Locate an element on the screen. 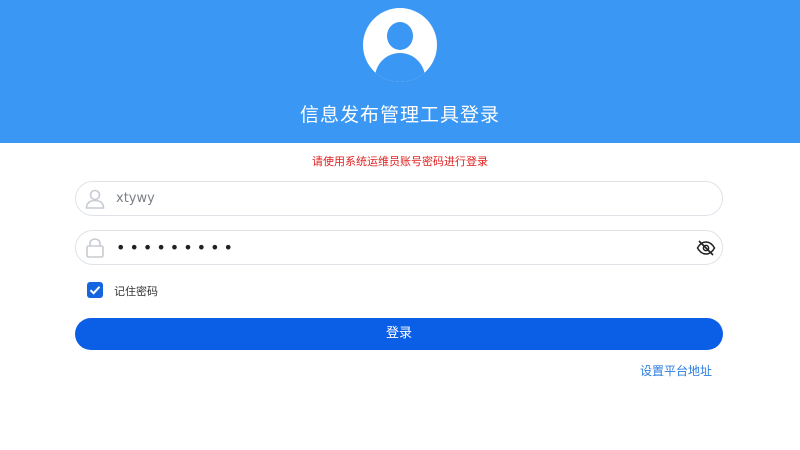  remember-label: 记住密码 is located at coordinates (136, 291).